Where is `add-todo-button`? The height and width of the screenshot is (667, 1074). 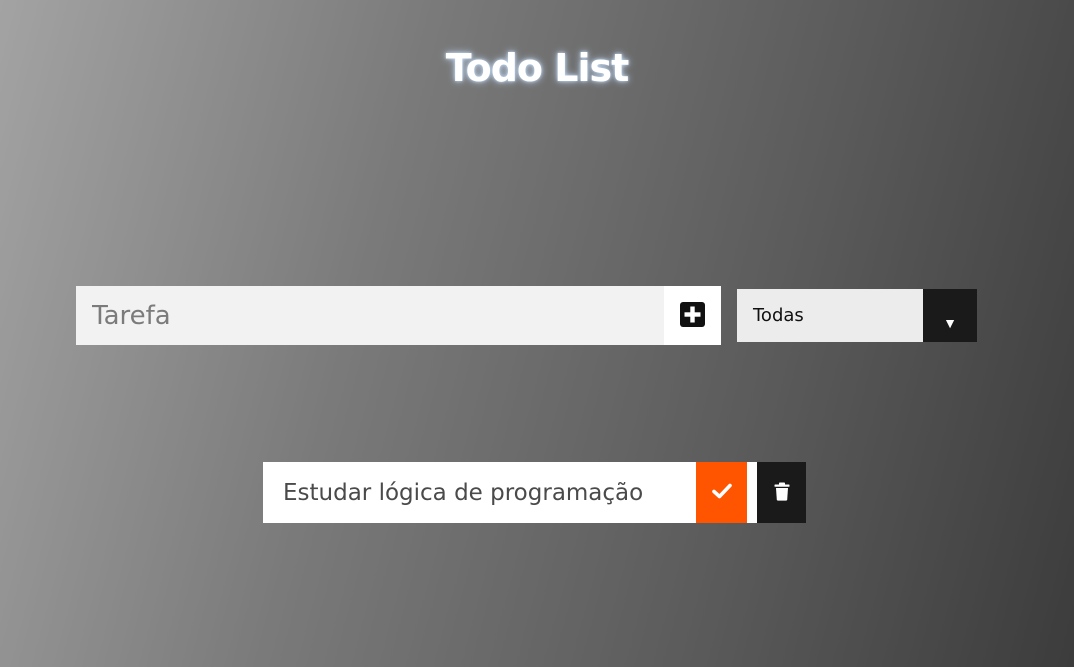
add-todo-button is located at coordinates (692, 315).